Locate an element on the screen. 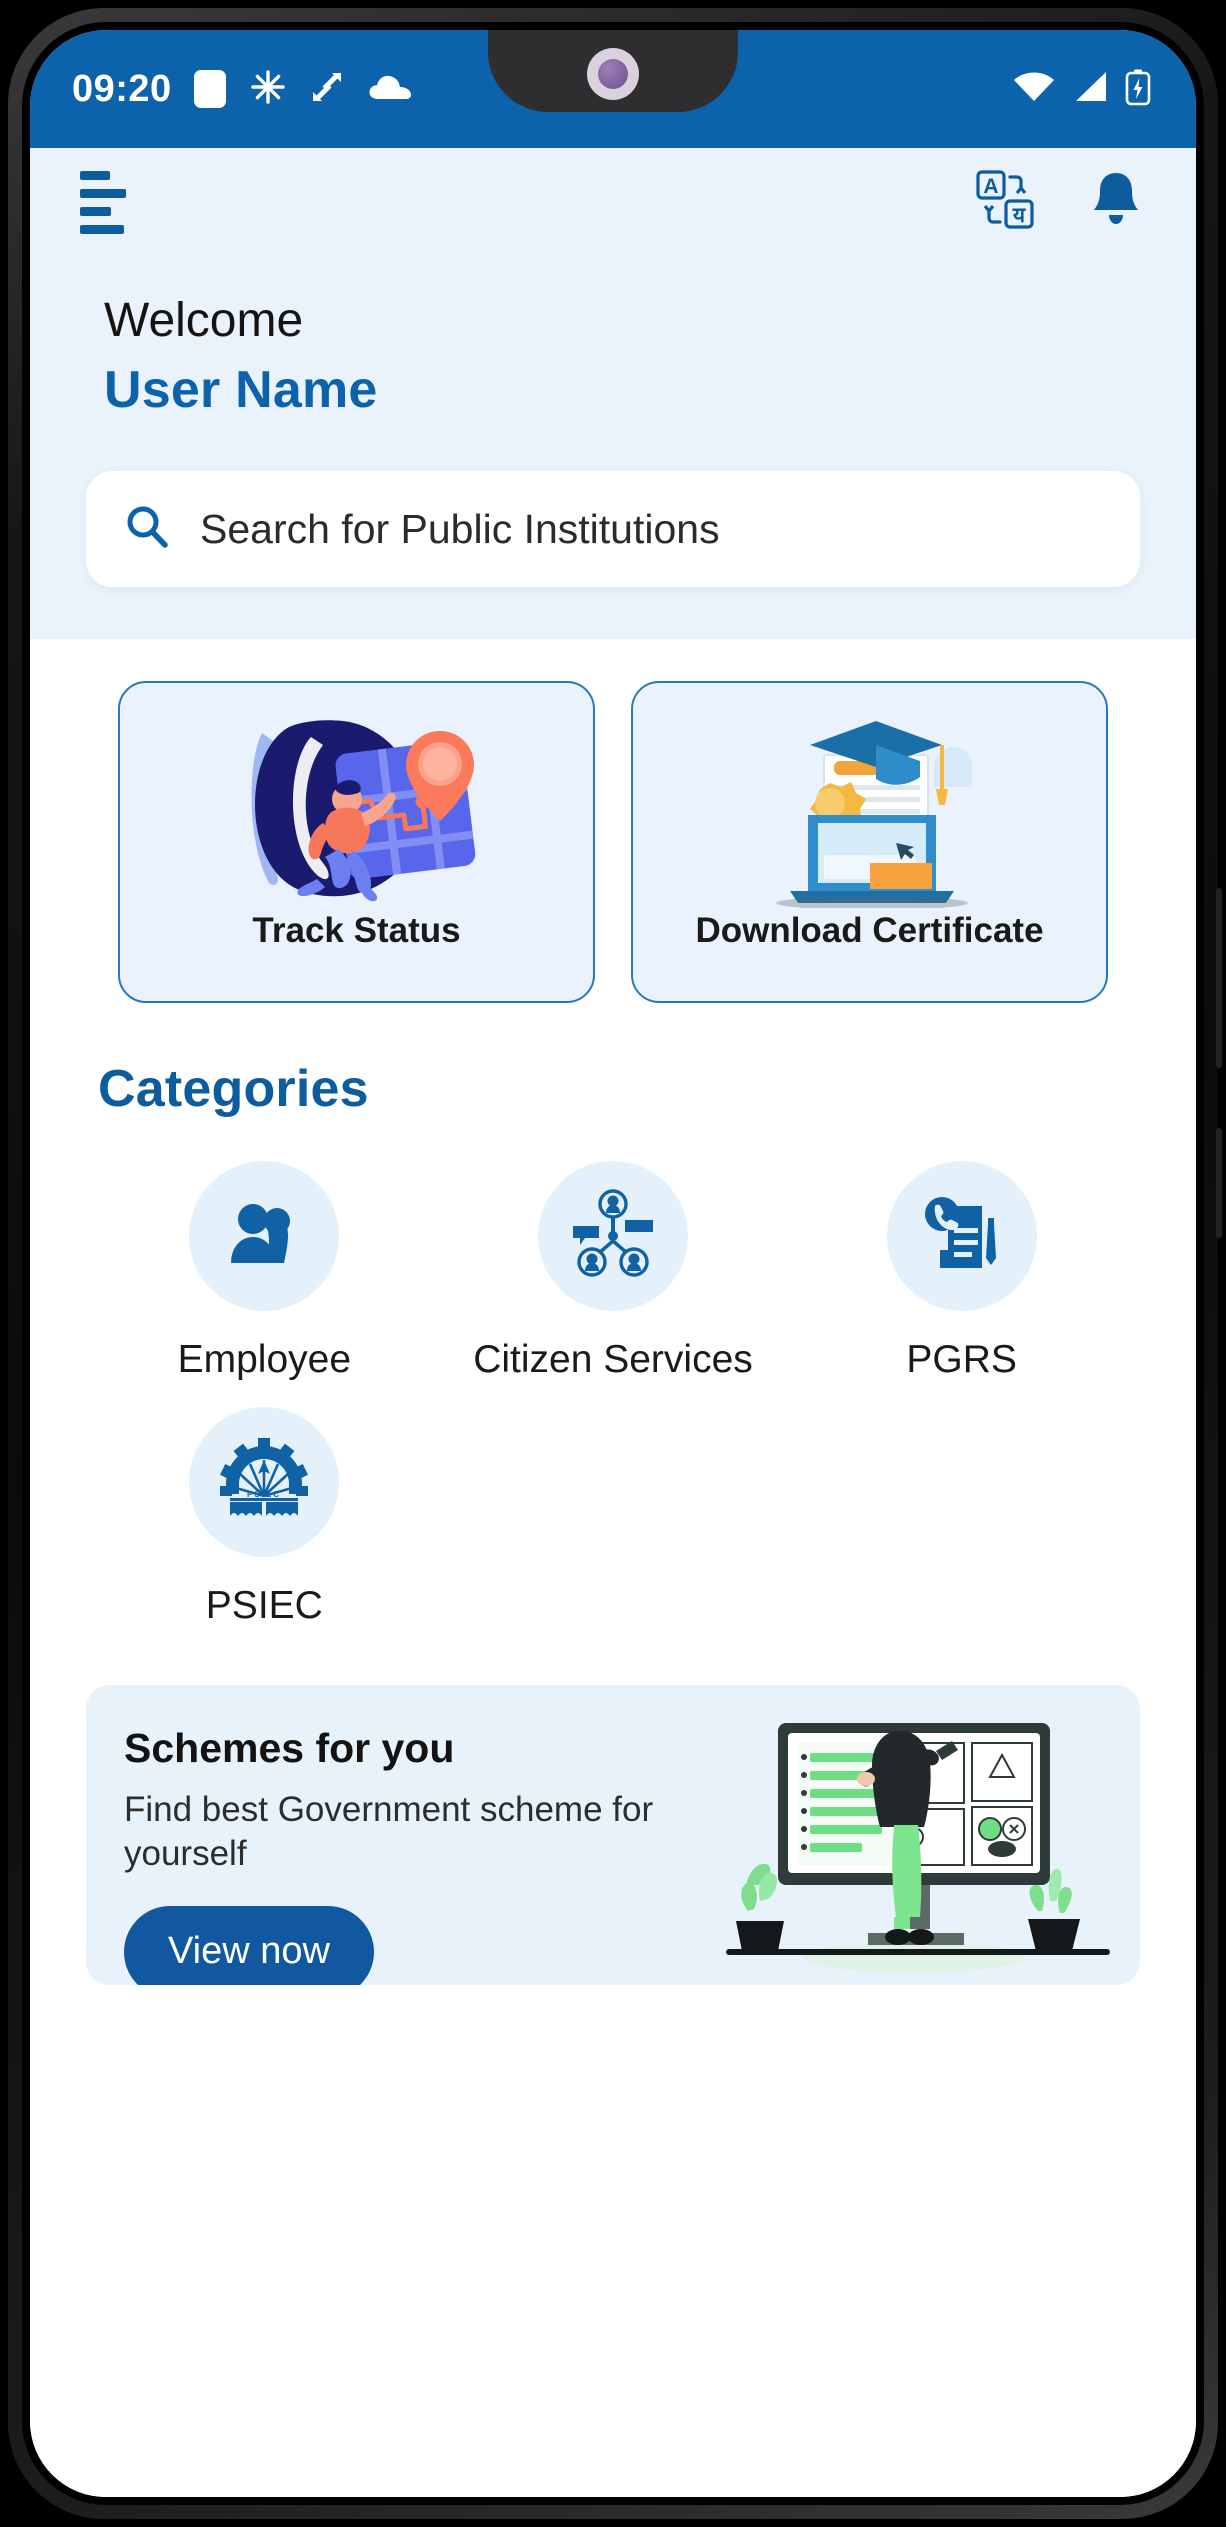 This screenshot has width=1226, height=2527. svg-text: PSIEC is located at coordinates (264, 1494).